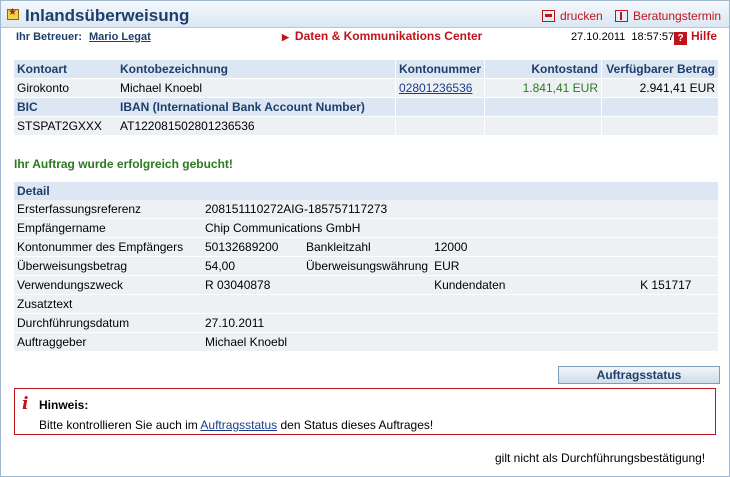 The image size is (730, 477). I want to click on communication-center-link: Daten & Kommunikations Center, so click(382, 36).